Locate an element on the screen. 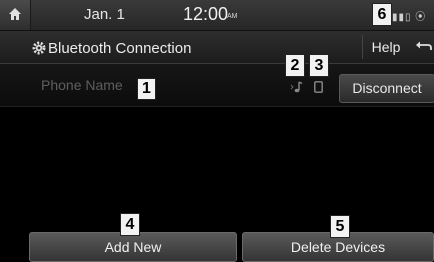 The height and width of the screenshot is (262, 434). home-button is located at coordinates (15, 15).